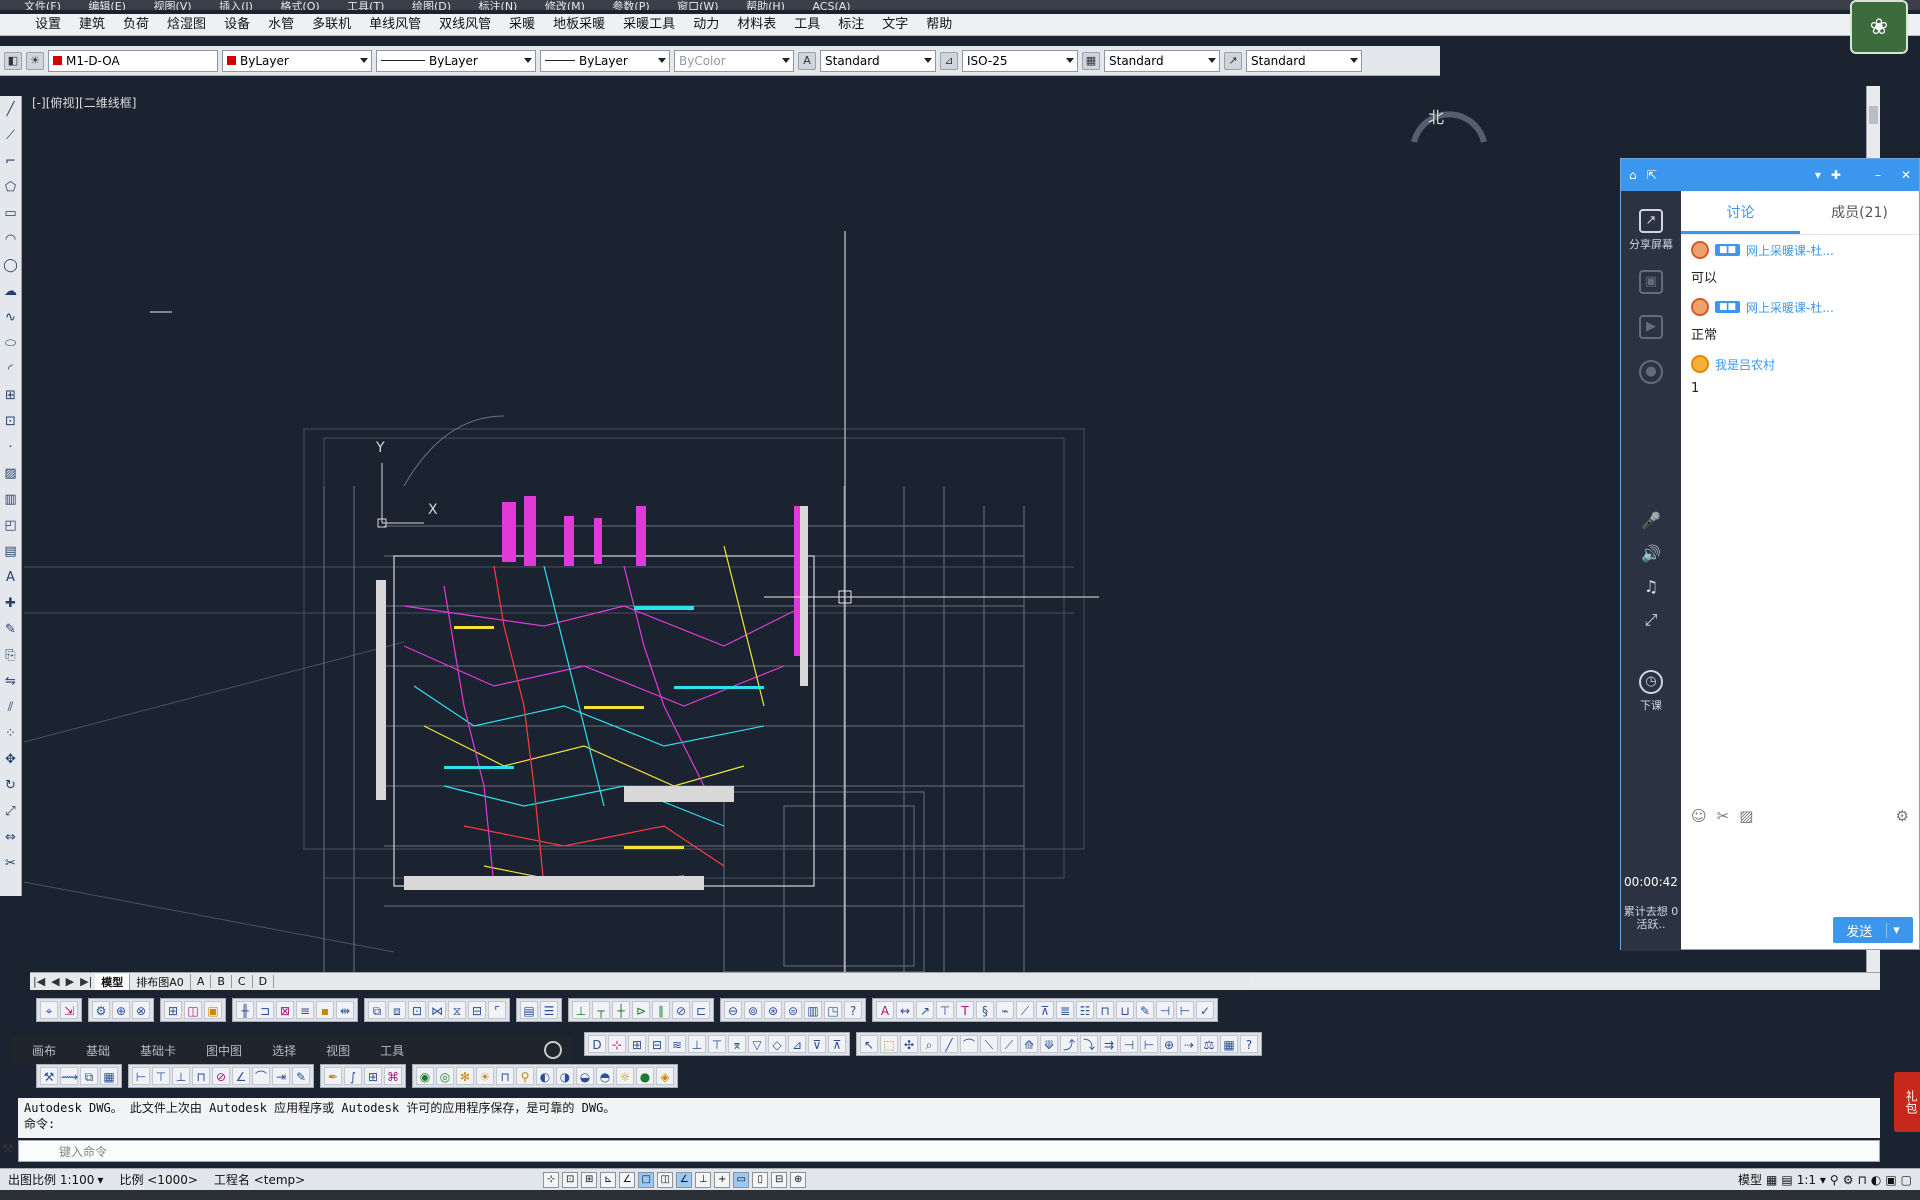 The width and height of the screenshot is (1920, 1200). What do you see at coordinates (261, 1076) in the screenshot?
I see `dim-arc-icon: ⌒` at bounding box center [261, 1076].